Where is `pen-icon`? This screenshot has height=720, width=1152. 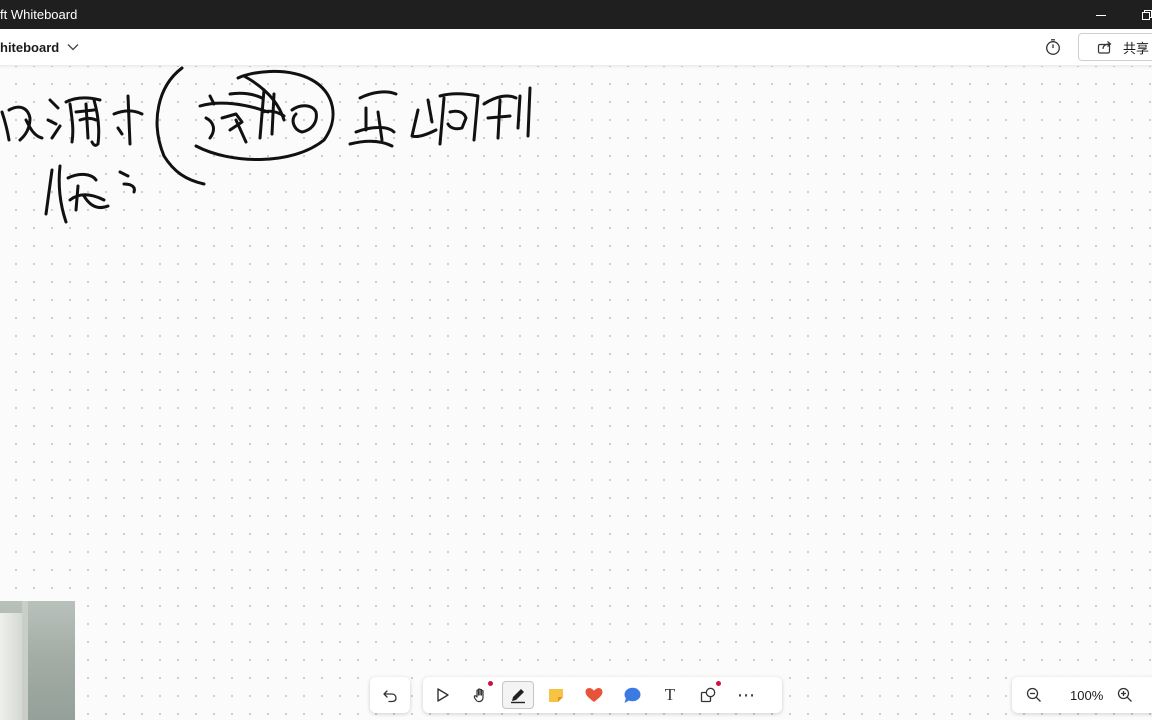
pen-icon is located at coordinates (518, 696).